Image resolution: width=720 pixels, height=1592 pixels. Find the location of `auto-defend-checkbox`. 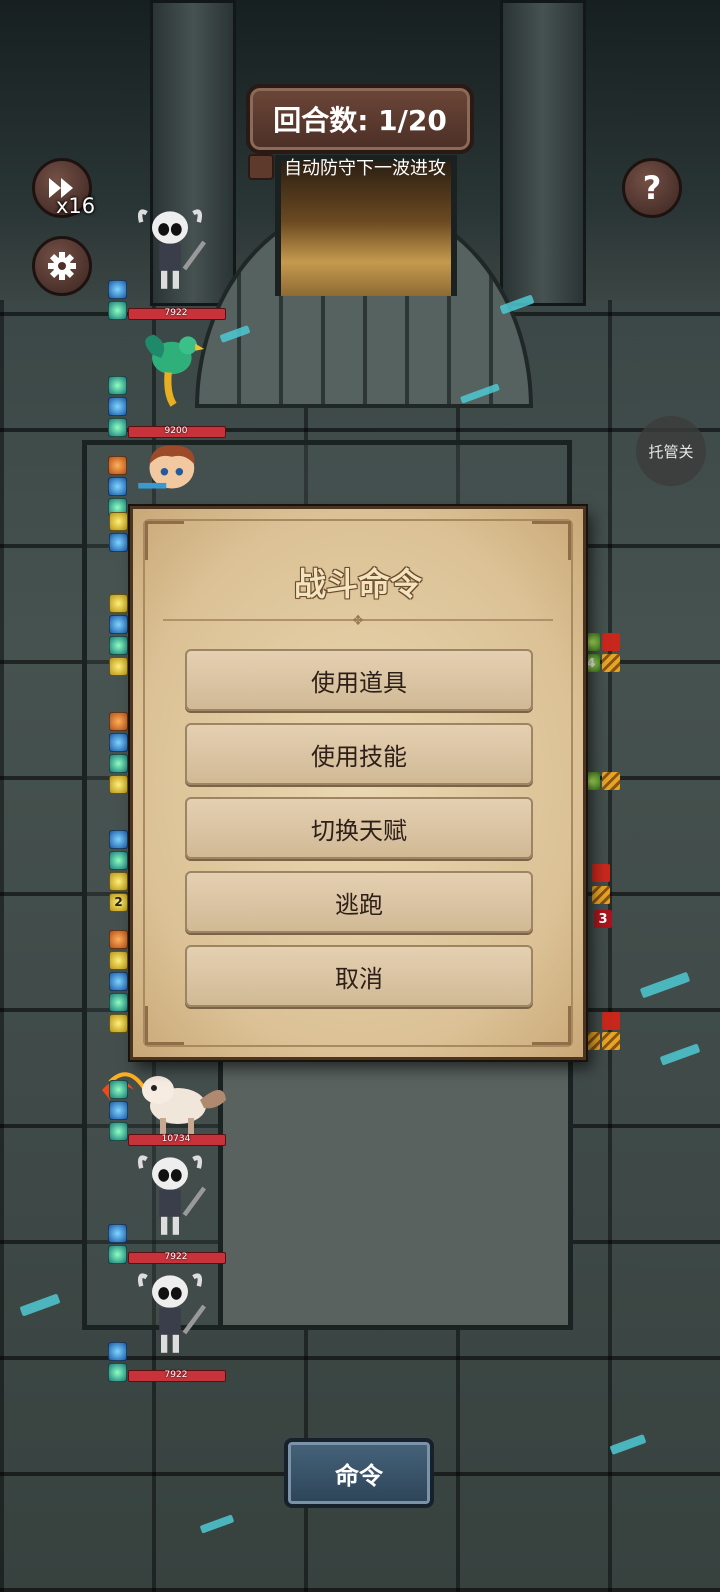

auto-defend-checkbox is located at coordinates (261, 167).